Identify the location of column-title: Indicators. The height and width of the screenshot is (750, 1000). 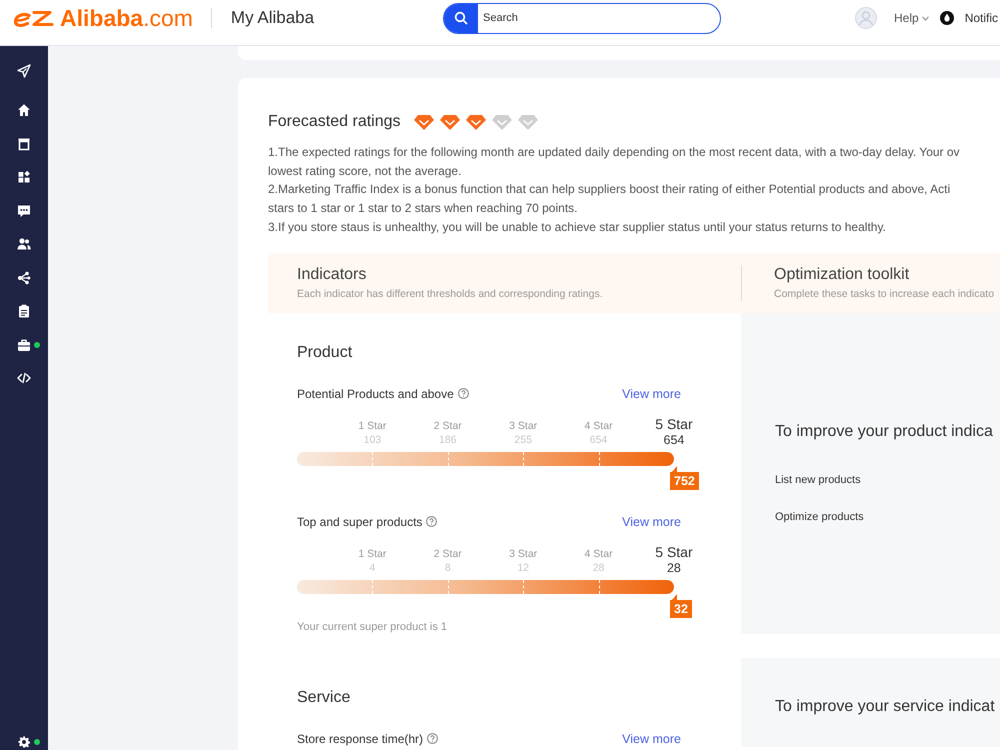
(332, 274).